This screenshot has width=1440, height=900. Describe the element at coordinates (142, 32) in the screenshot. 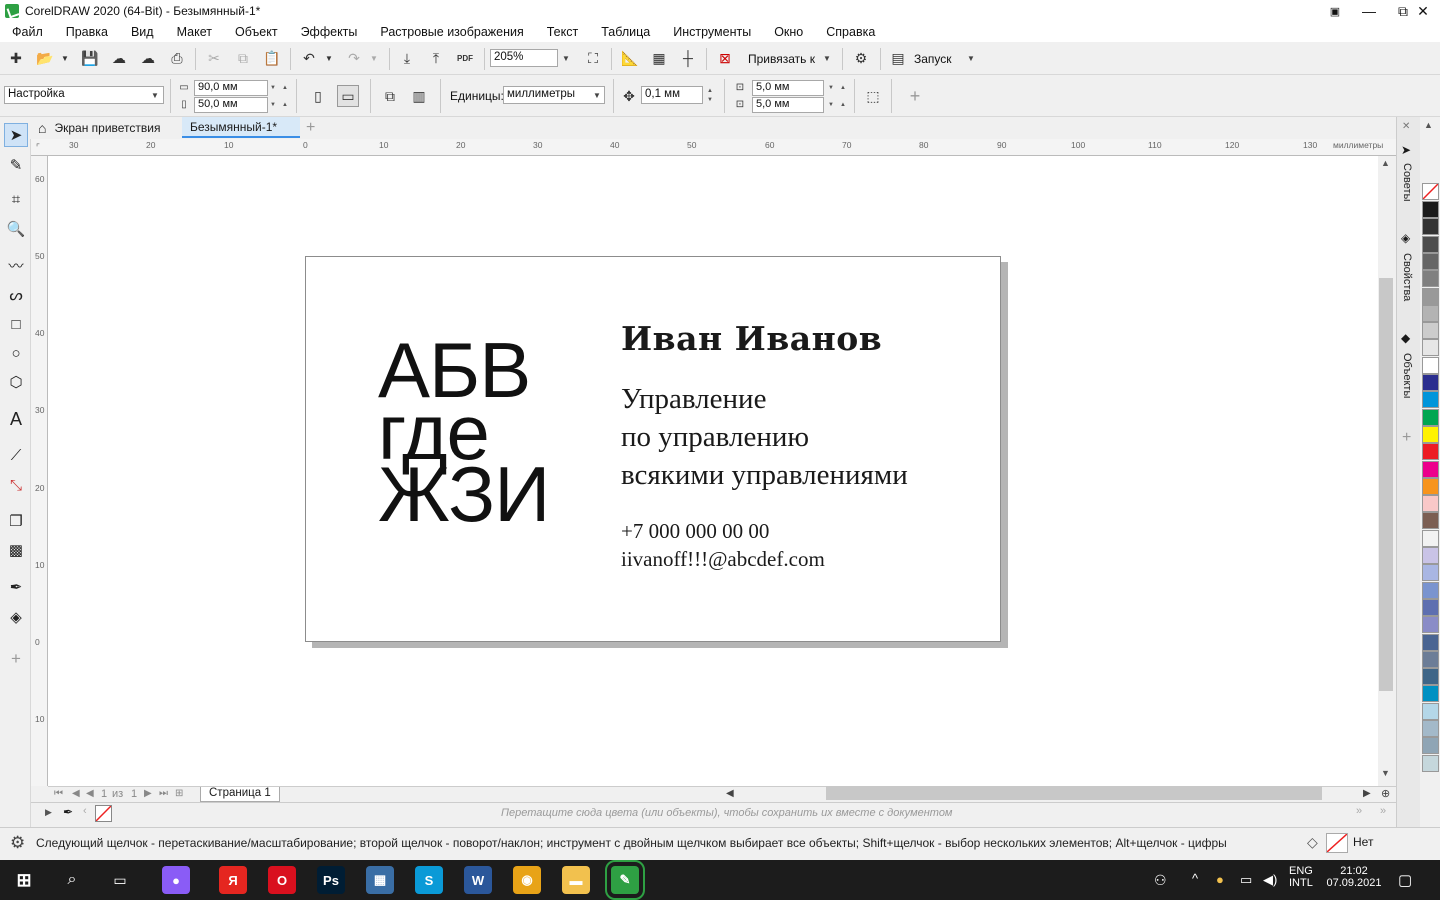

I see `menu-view: Вид` at that location.